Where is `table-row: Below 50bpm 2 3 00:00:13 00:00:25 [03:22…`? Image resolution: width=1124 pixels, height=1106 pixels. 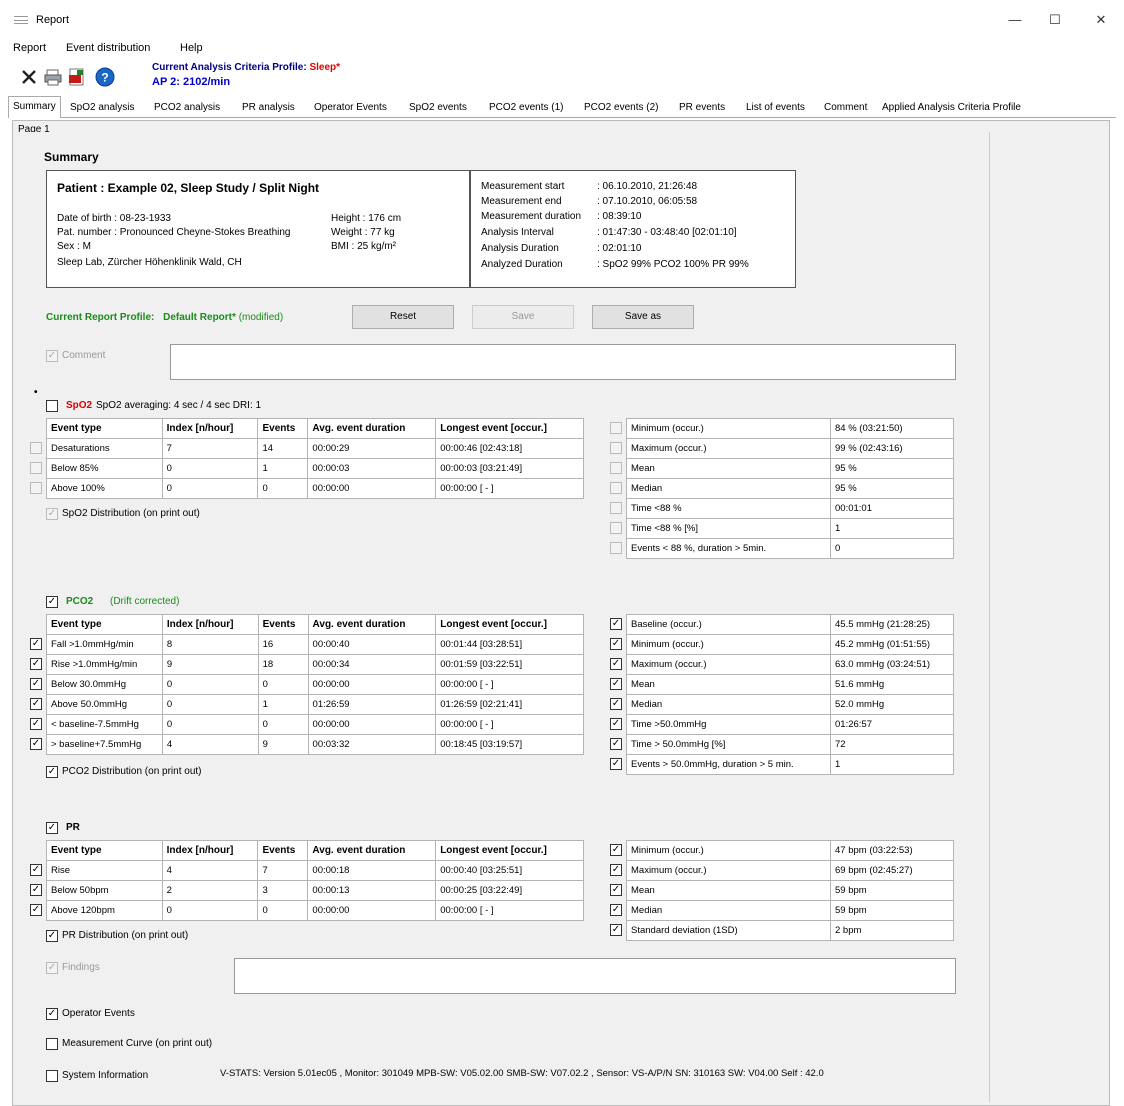
table-row: Below 50bpm 2 3 00:00:13 00:00:25 [03:22… is located at coordinates (315, 890).